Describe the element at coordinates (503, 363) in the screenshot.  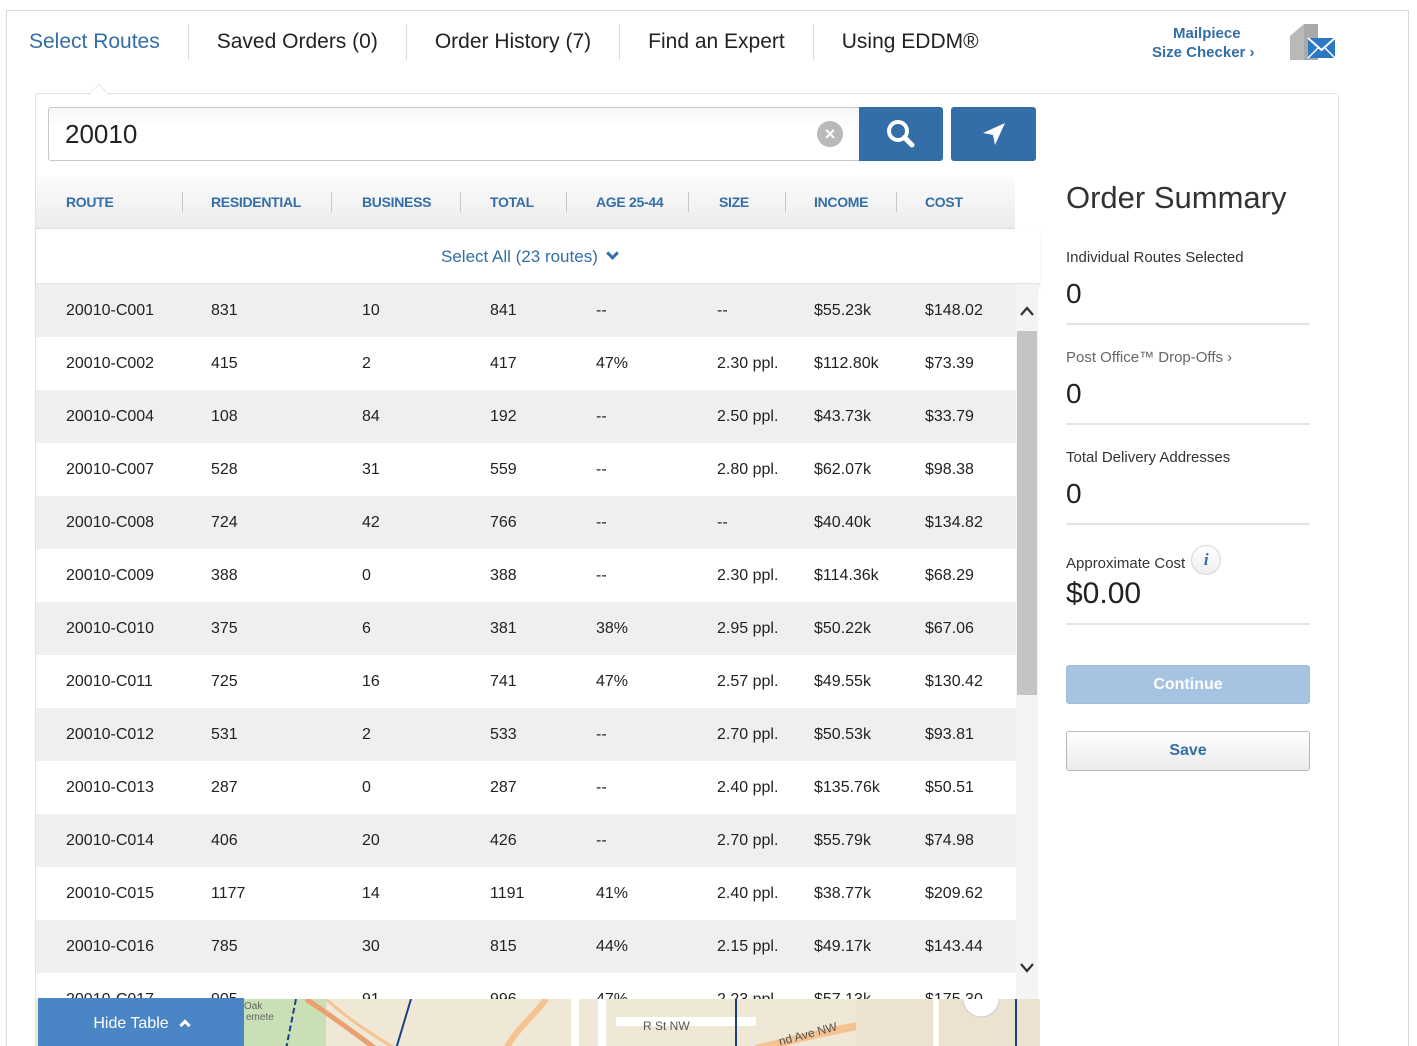
I see `cell-total: 417` at that location.